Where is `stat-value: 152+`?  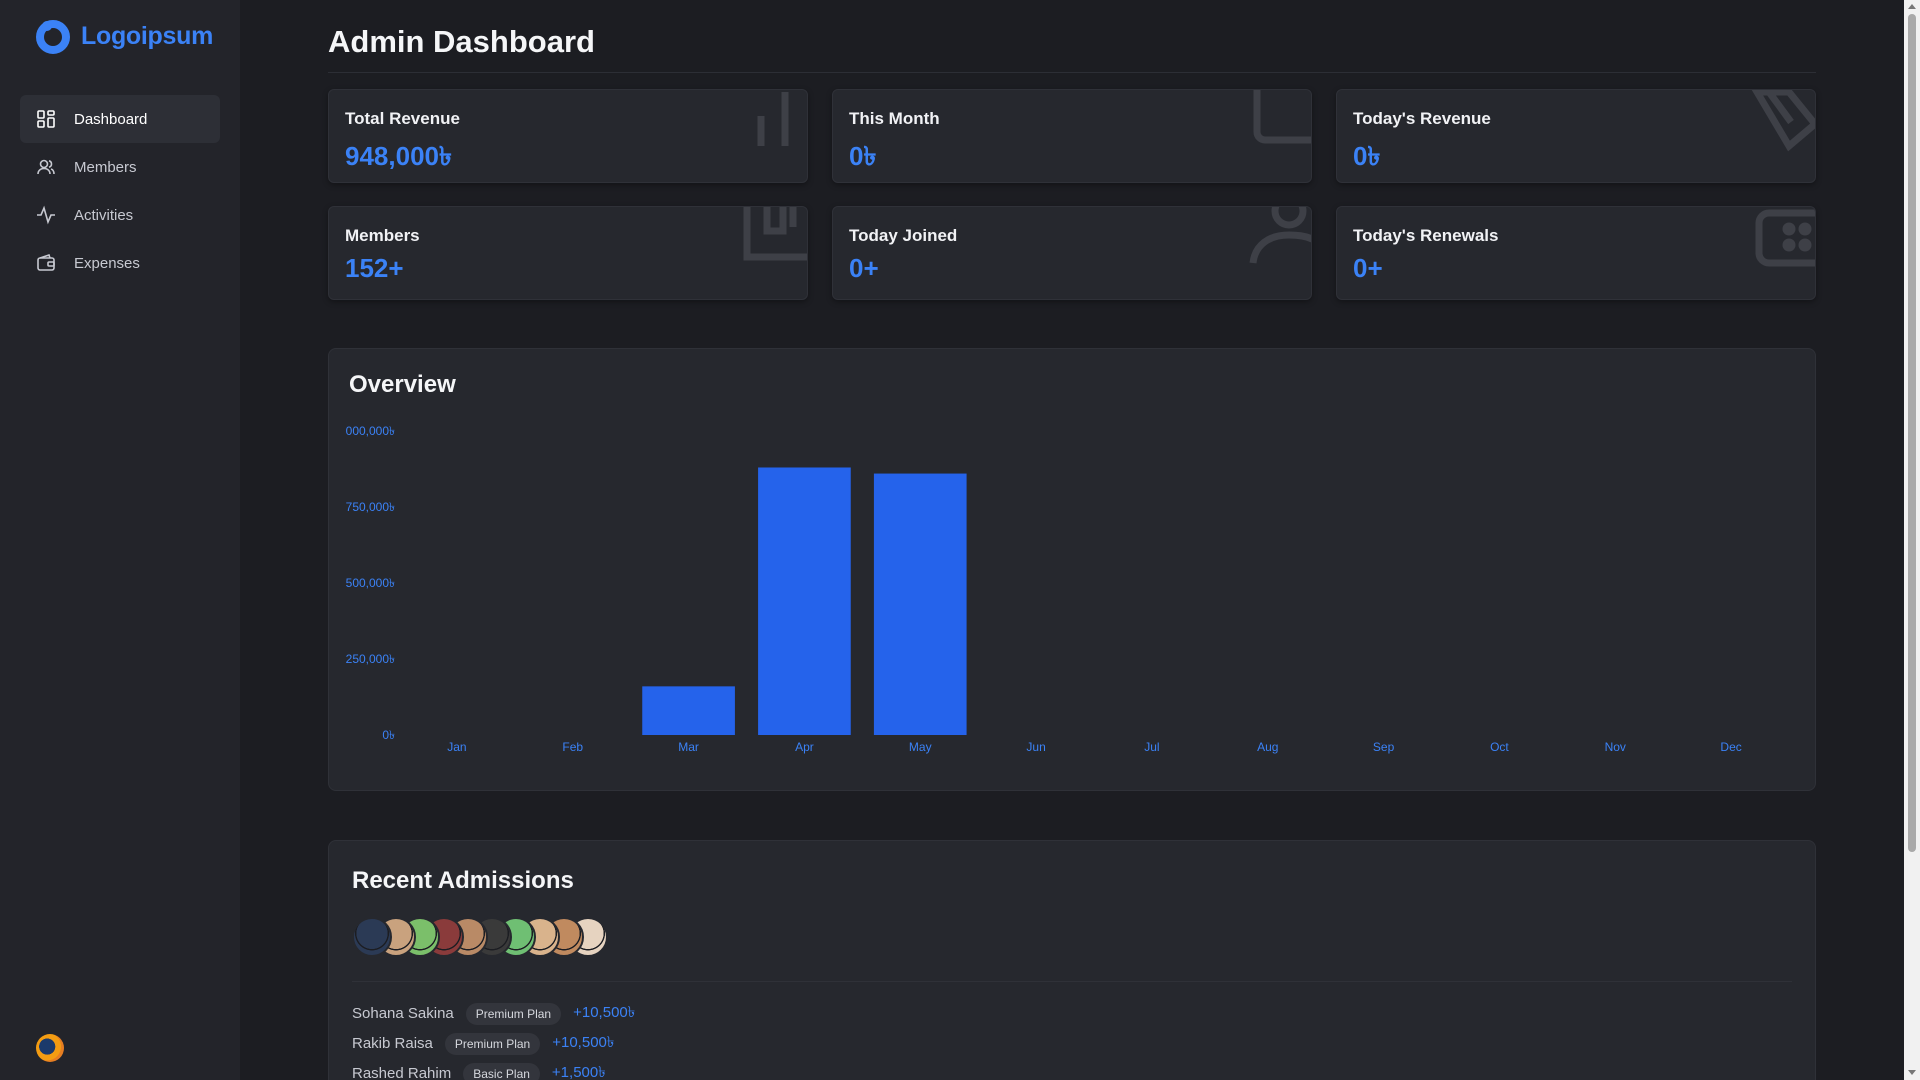 stat-value: 152+ is located at coordinates (374, 268).